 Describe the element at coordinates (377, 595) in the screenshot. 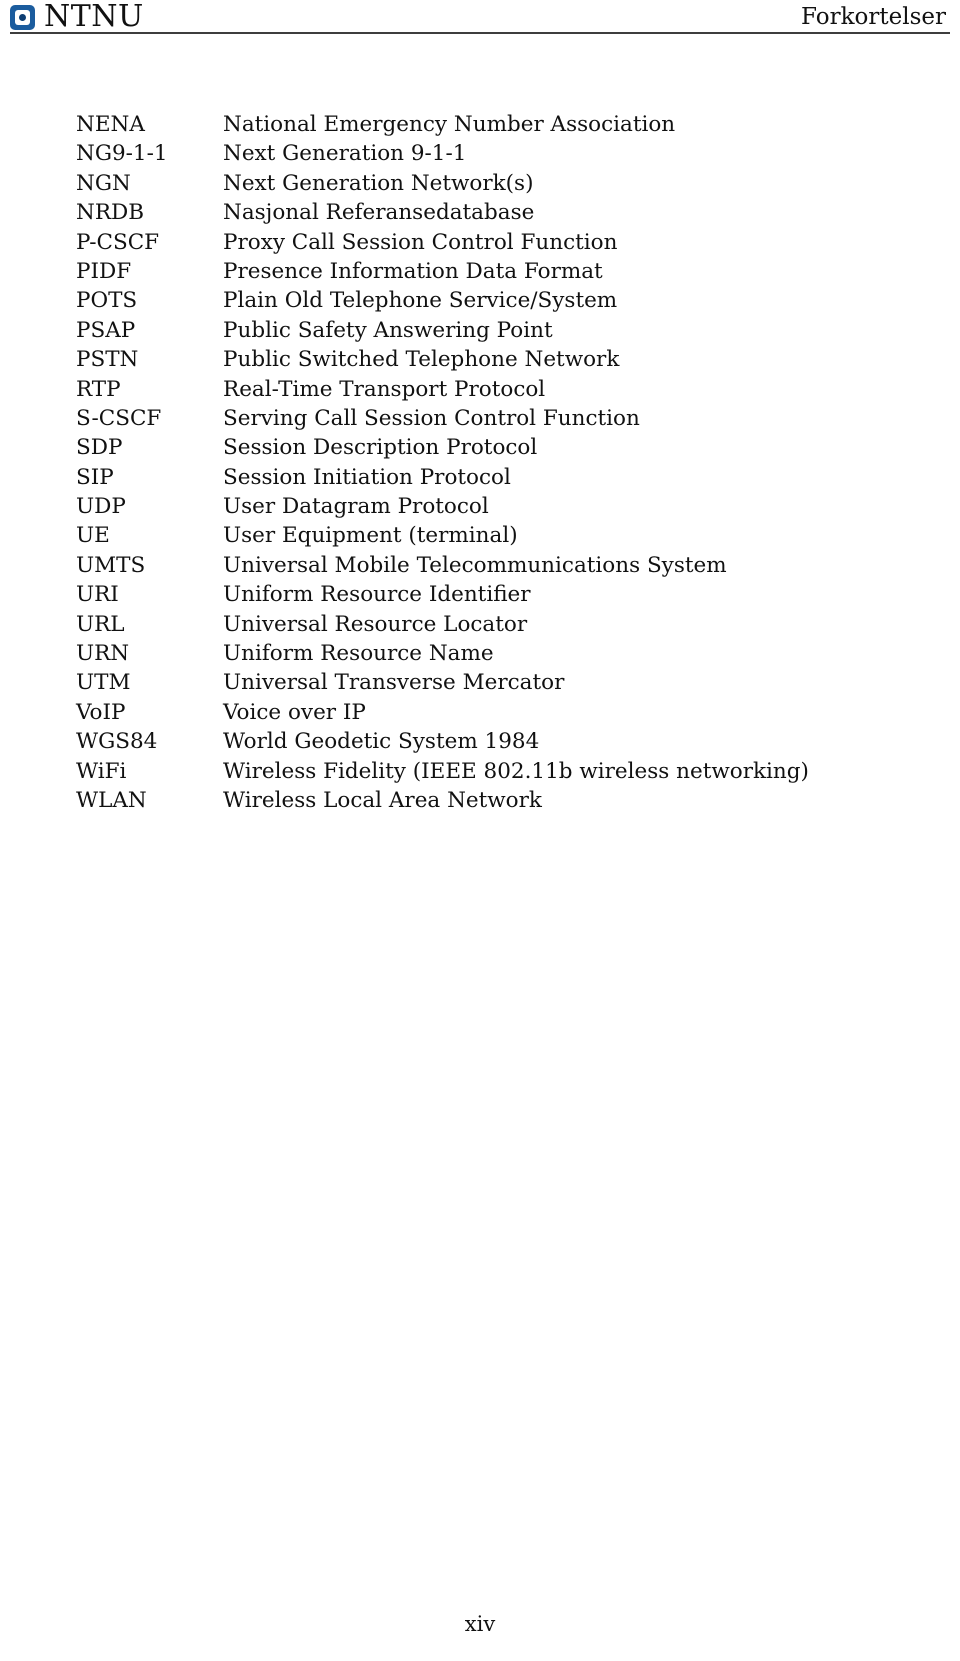

I see `abbreviation-definition: Uniform Resource Identifier` at that location.